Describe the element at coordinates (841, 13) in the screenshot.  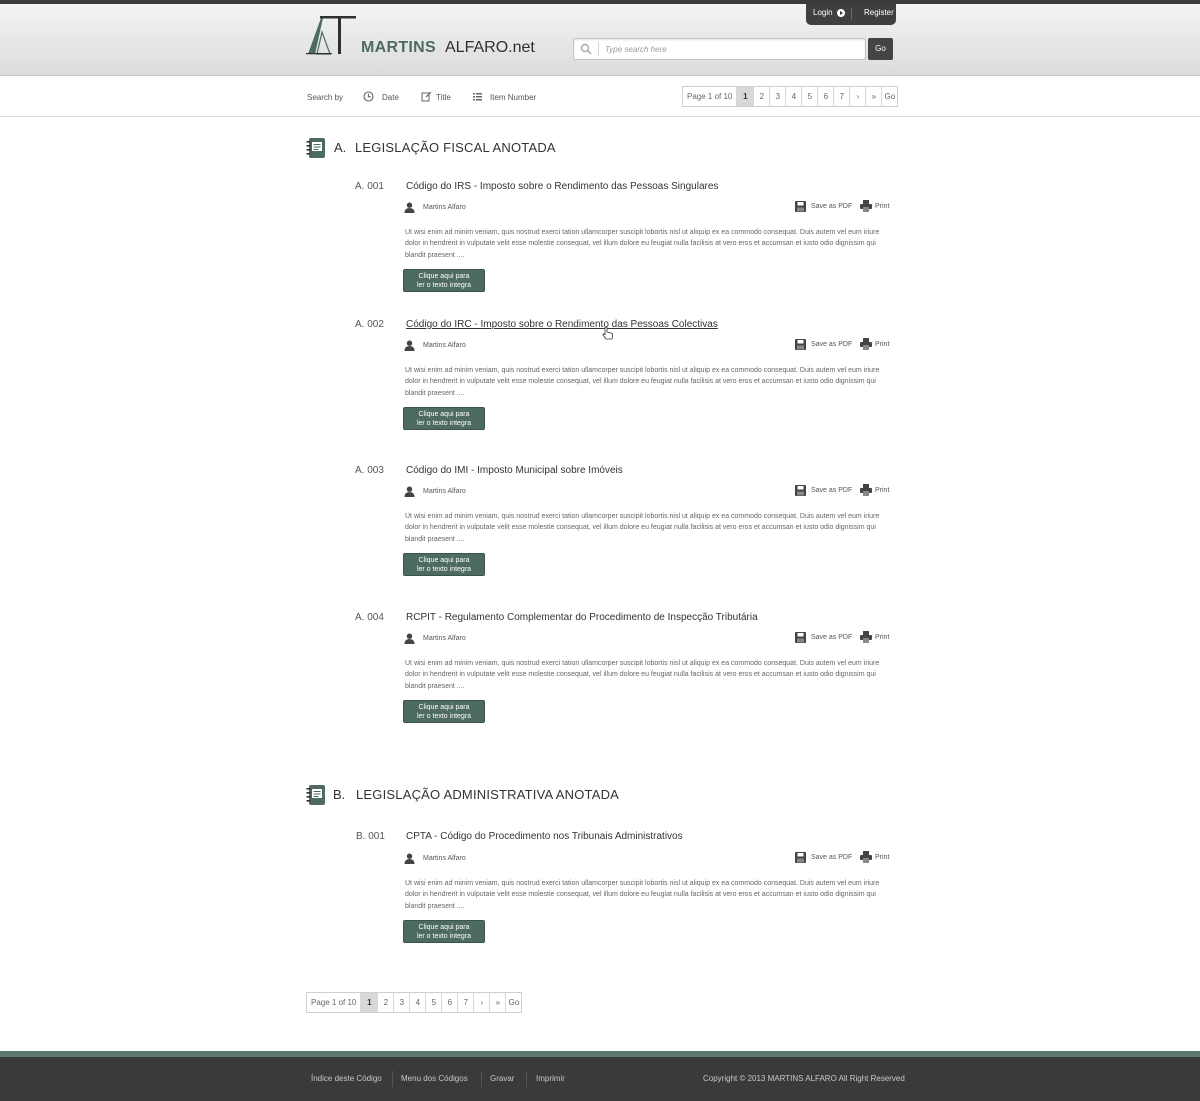
I see `play-arrow-icon` at that location.